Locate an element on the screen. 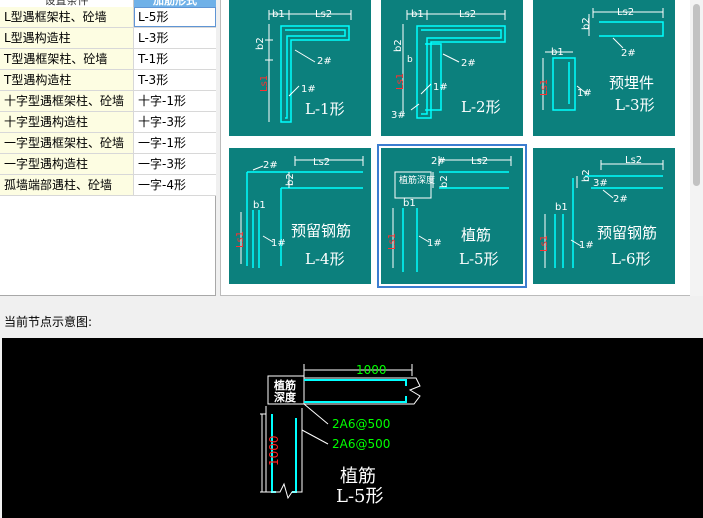 This screenshot has width=703, height=518. gallery-item-l4: Ls2 2# b2 b1 1# Ls1 预留钢筋 L-4形 is located at coordinates (300, 216).